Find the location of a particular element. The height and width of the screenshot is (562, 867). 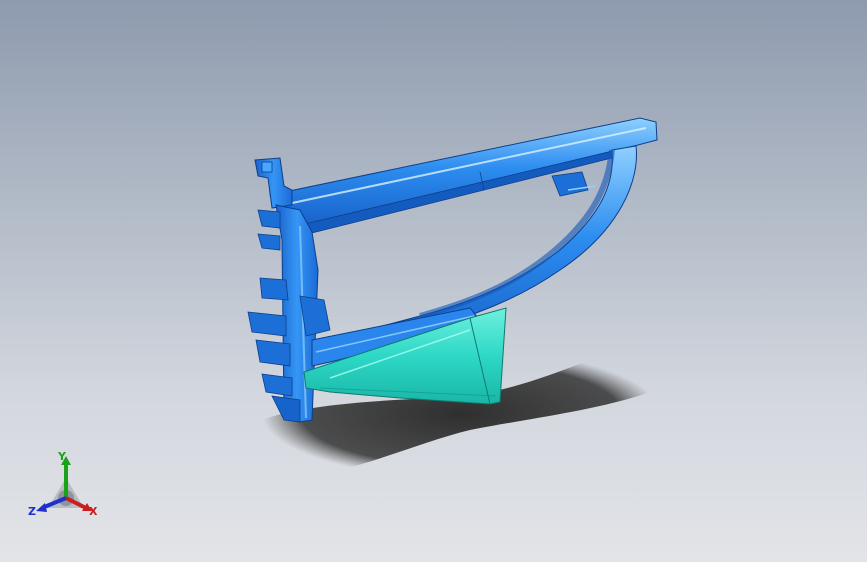

z-axis-label: Z is located at coordinates (32, 511).